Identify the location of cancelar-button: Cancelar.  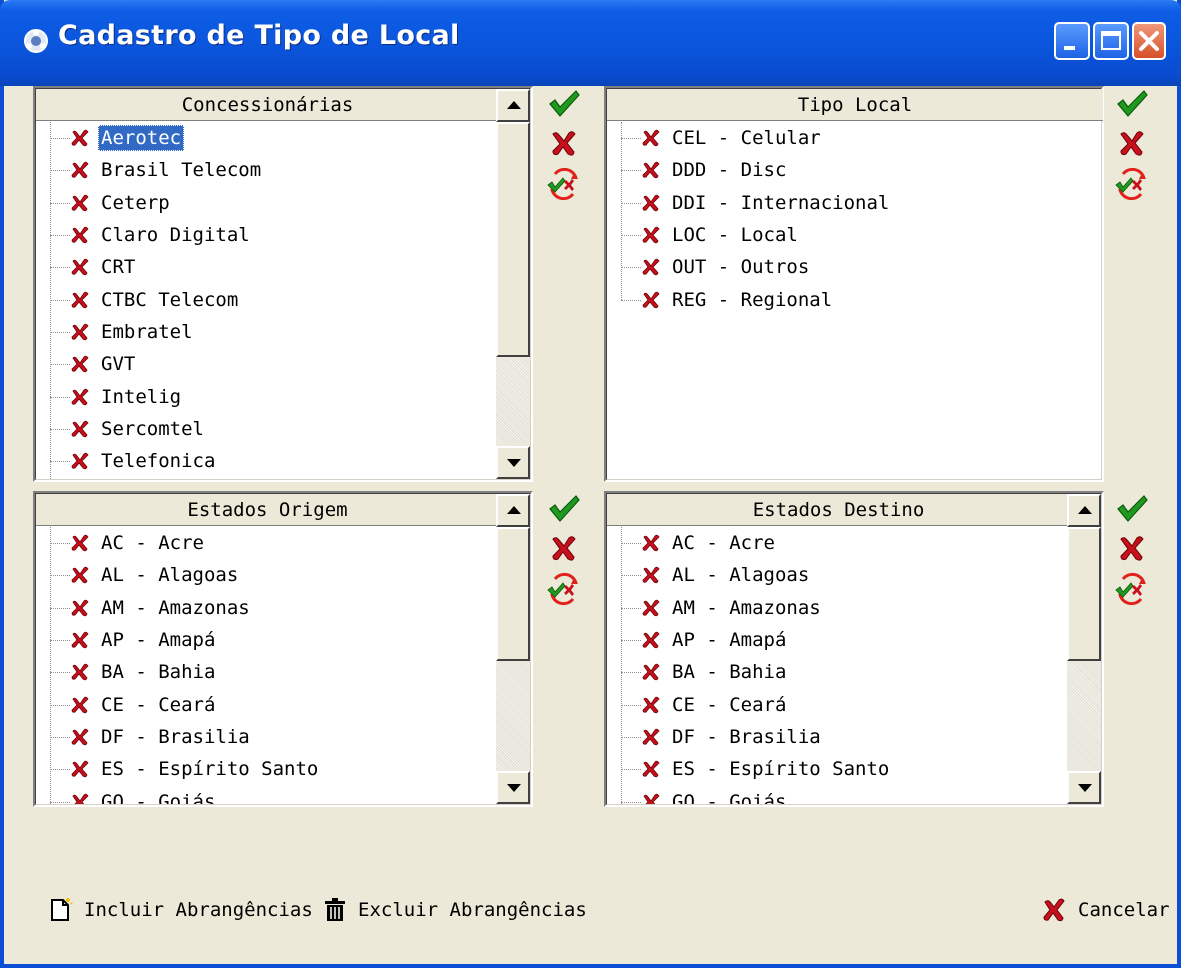
(1105, 910).